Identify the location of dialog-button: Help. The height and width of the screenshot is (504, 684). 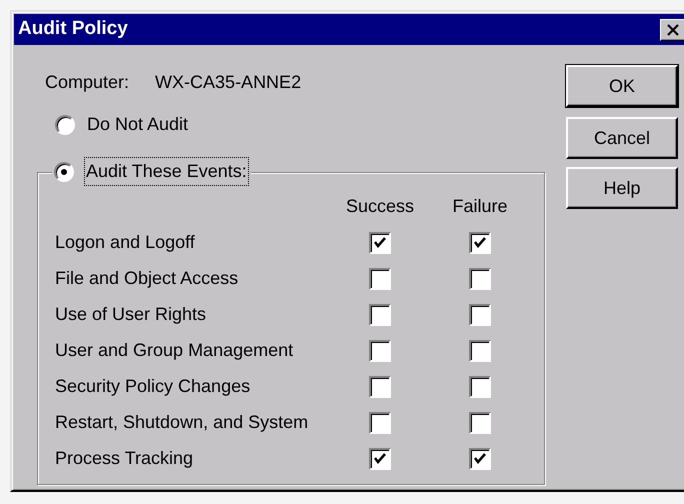
(622, 188).